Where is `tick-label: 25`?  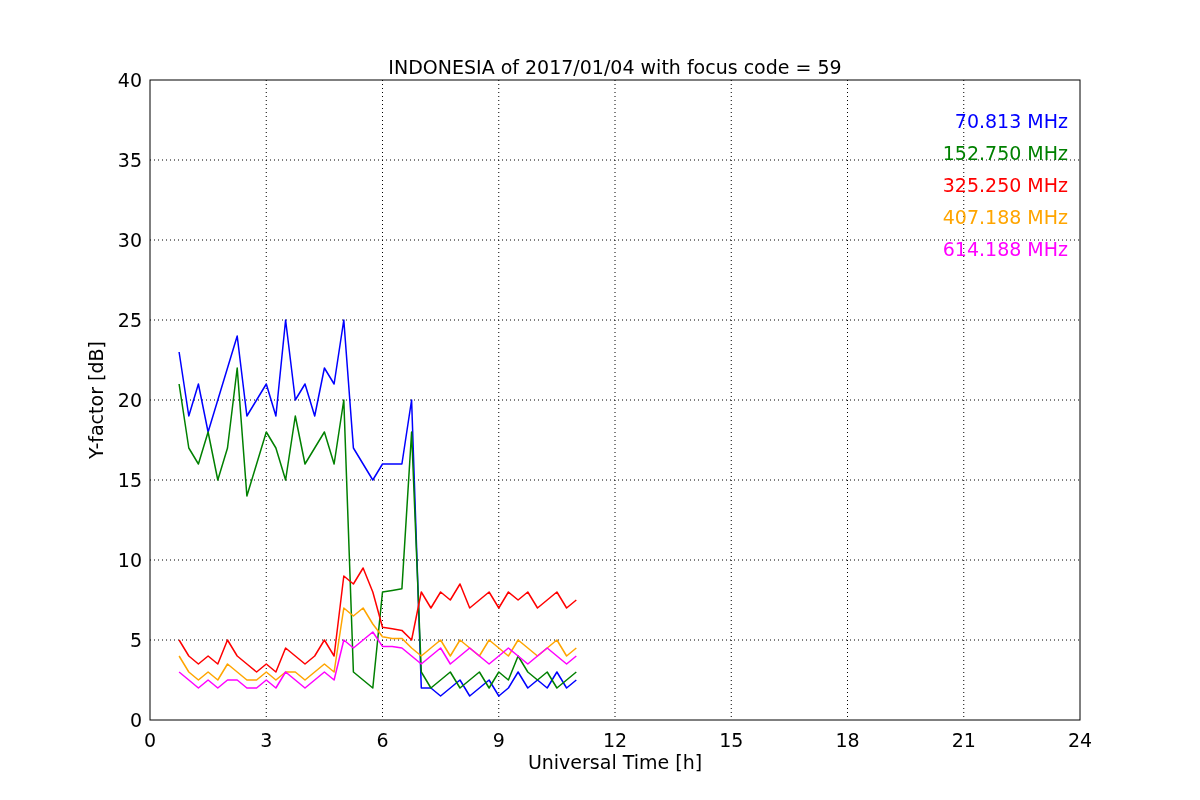 tick-label: 25 is located at coordinates (129, 320).